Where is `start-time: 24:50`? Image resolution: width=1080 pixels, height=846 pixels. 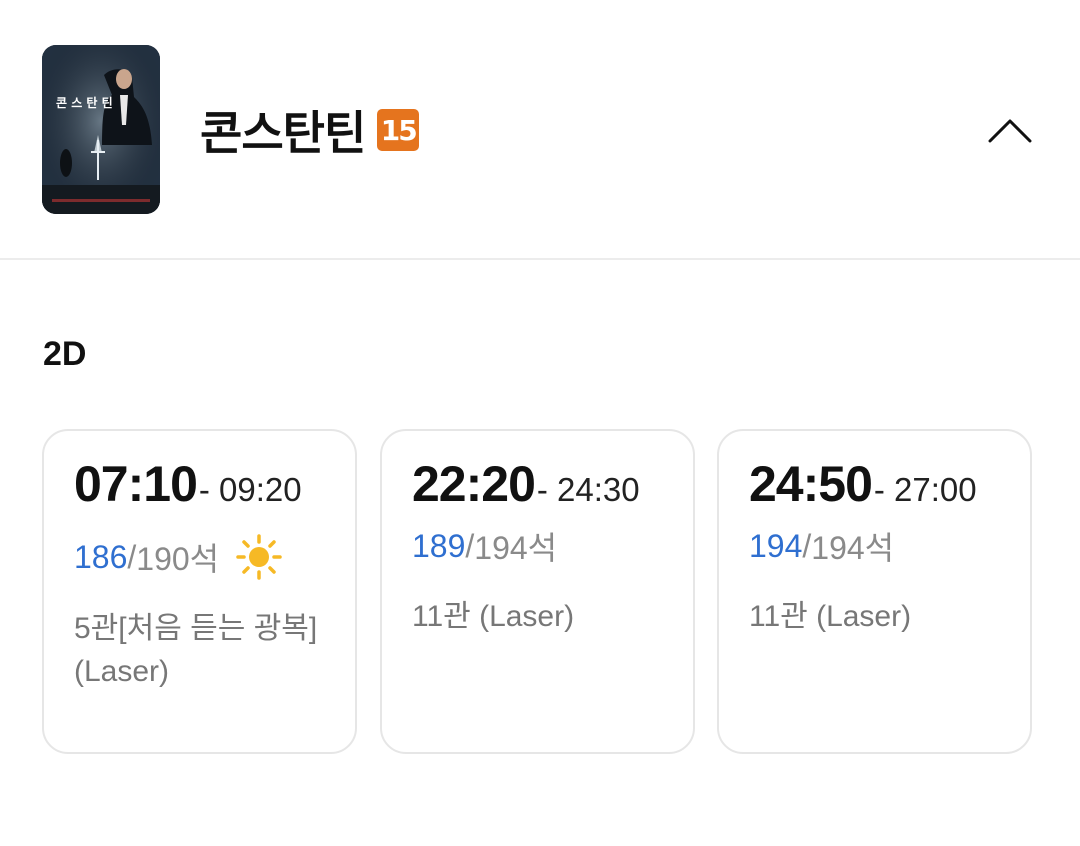
start-time: 24:50 is located at coordinates (811, 484).